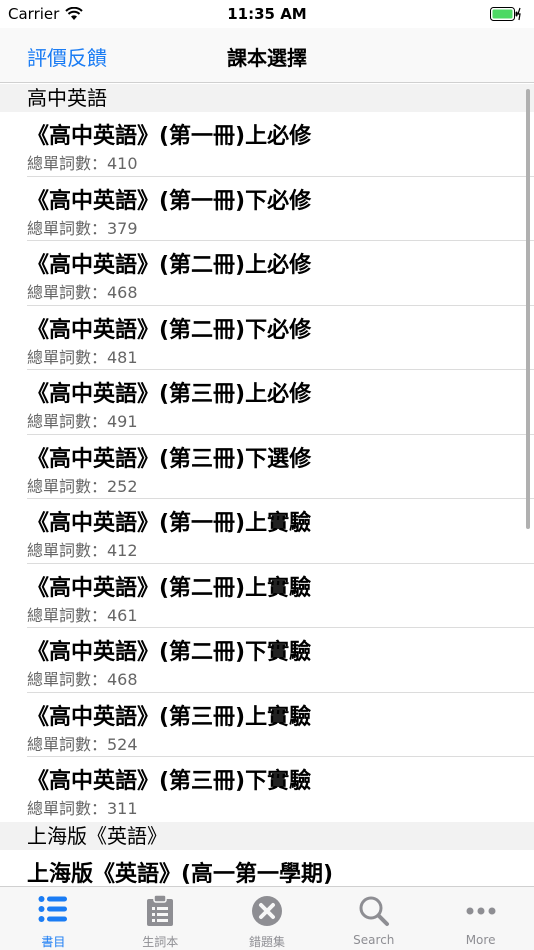 The image size is (534, 950). I want to click on word-count: 總單詞數：311, so click(82, 808).